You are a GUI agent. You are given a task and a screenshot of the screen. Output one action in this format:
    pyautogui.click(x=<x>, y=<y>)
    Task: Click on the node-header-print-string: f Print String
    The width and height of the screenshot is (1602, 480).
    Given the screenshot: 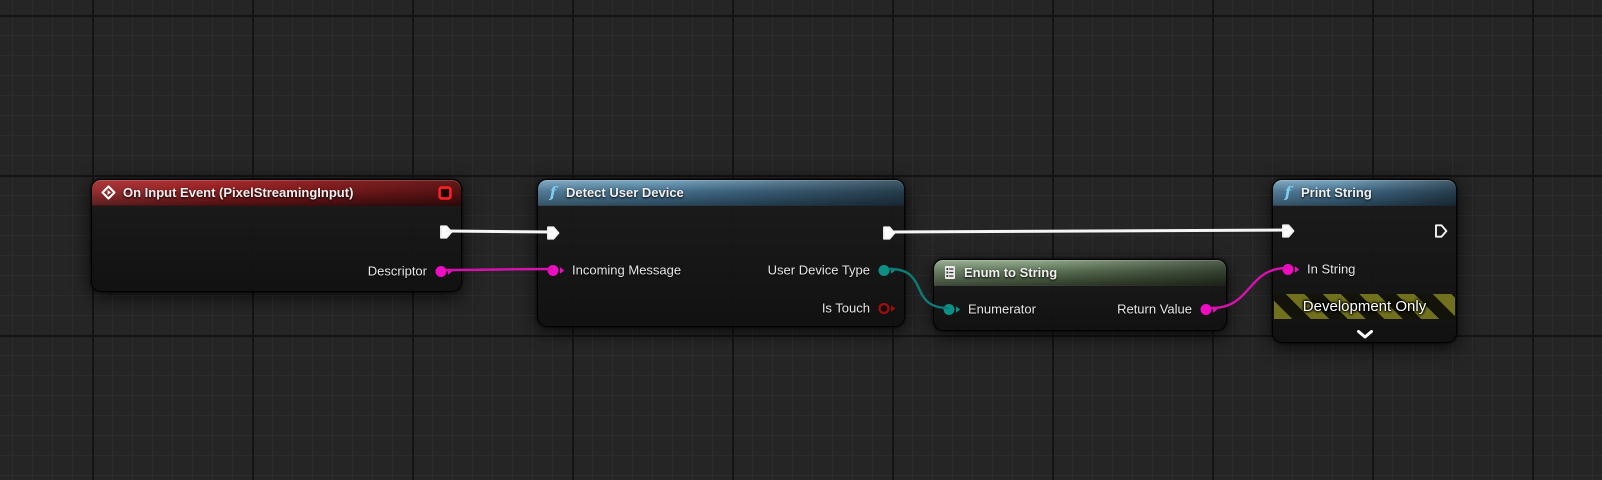 What is the action you would take?
    pyautogui.click(x=1364, y=193)
    